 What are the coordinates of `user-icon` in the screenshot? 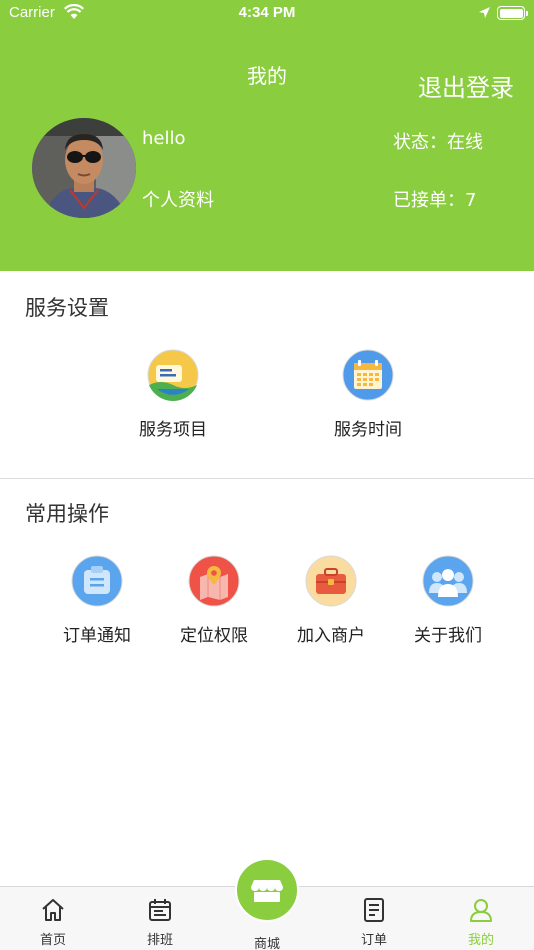 It's located at (481, 910).